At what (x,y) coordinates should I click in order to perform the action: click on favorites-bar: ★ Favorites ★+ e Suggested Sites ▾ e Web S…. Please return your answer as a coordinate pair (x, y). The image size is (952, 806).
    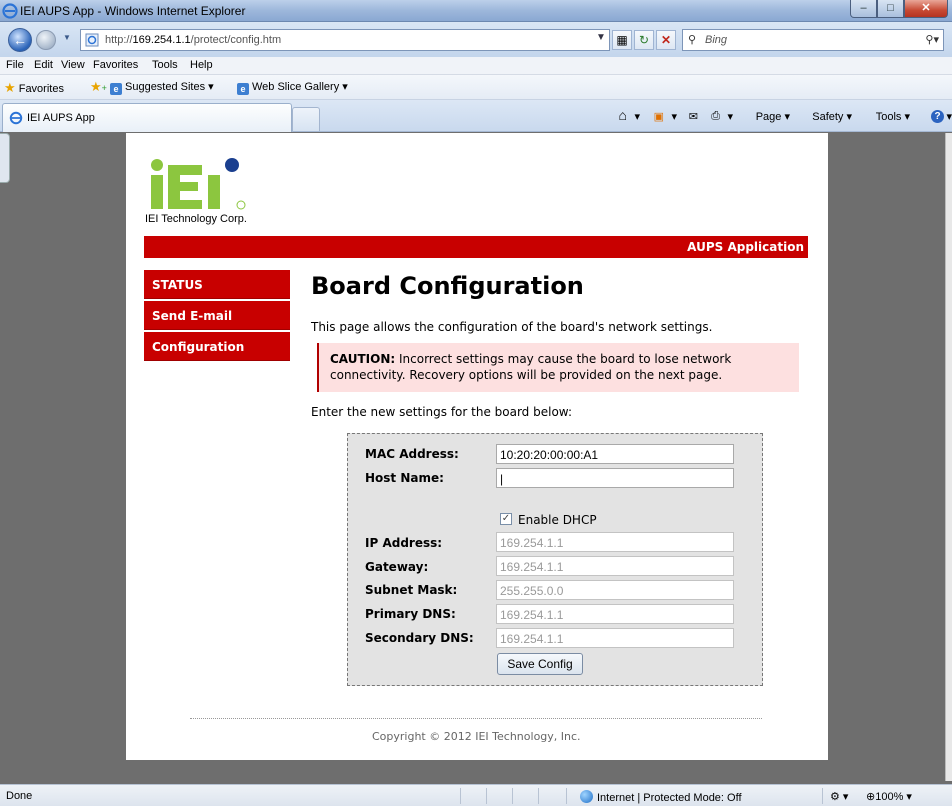
    Looking at the image, I should click on (476, 87).